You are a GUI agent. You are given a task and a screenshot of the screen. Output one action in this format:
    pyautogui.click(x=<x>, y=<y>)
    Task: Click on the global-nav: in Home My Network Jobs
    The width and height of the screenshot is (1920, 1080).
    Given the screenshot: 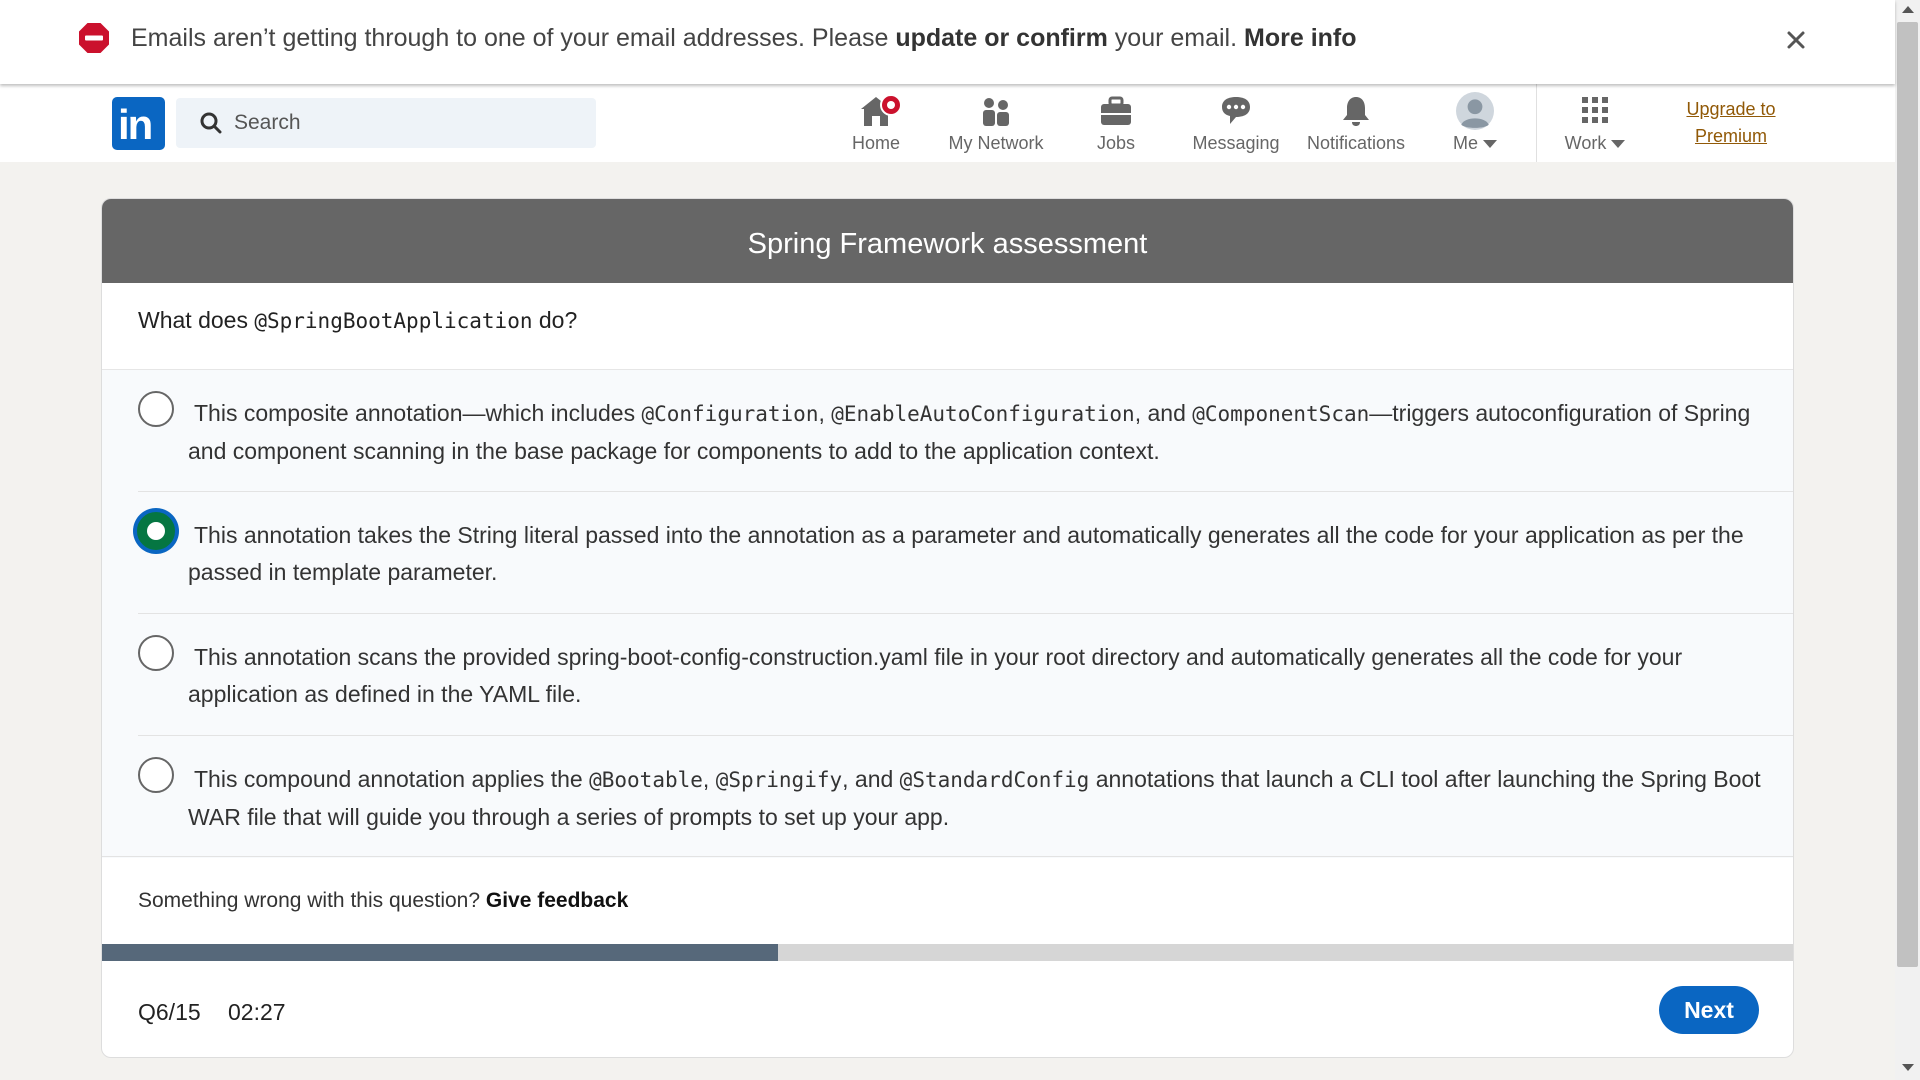 What is the action you would take?
    pyautogui.click(x=947, y=123)
    